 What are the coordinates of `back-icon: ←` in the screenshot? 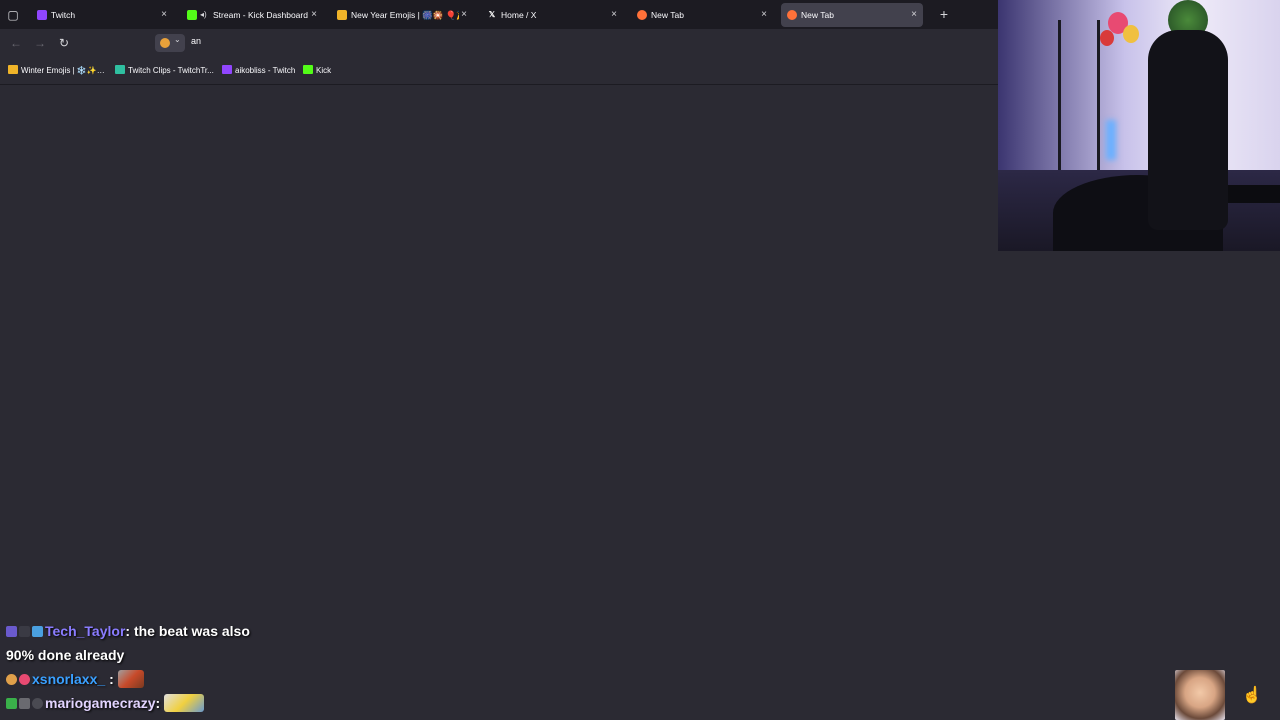 It's located at (16, 43).